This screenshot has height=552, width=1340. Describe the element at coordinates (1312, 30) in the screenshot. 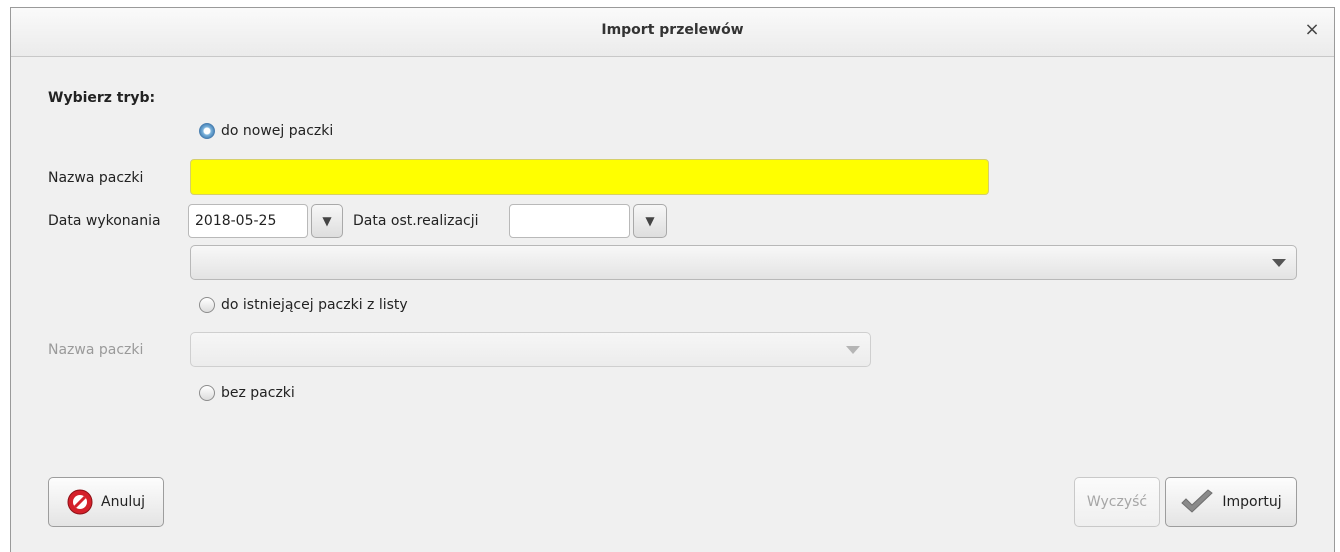

I see `close-icon: ×` at that location.